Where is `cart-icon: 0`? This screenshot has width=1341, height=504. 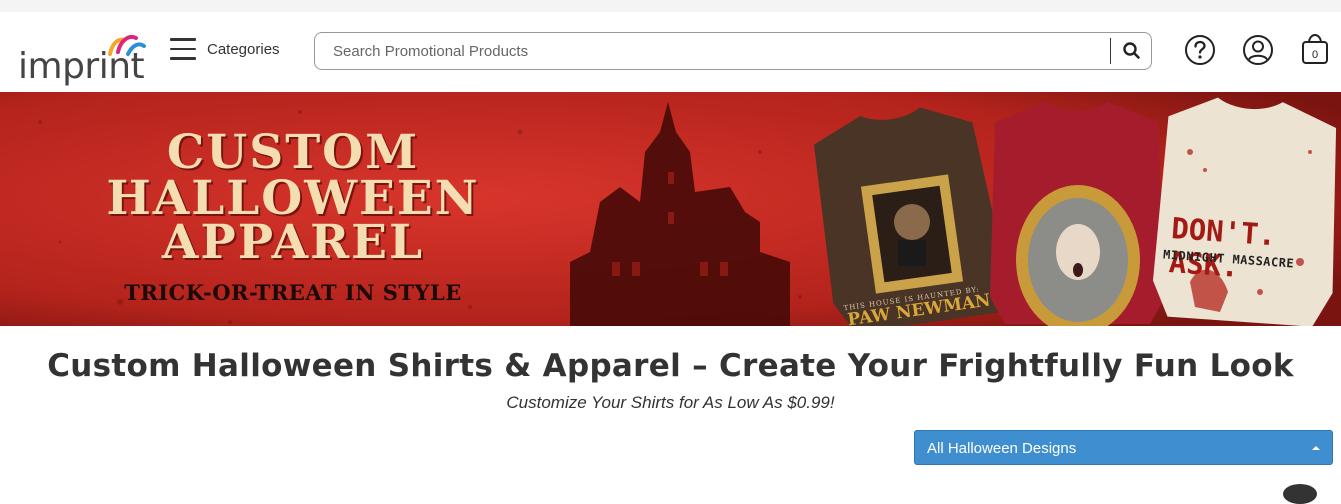
cart-icon: 0 is located at coordinates (1315, 49).